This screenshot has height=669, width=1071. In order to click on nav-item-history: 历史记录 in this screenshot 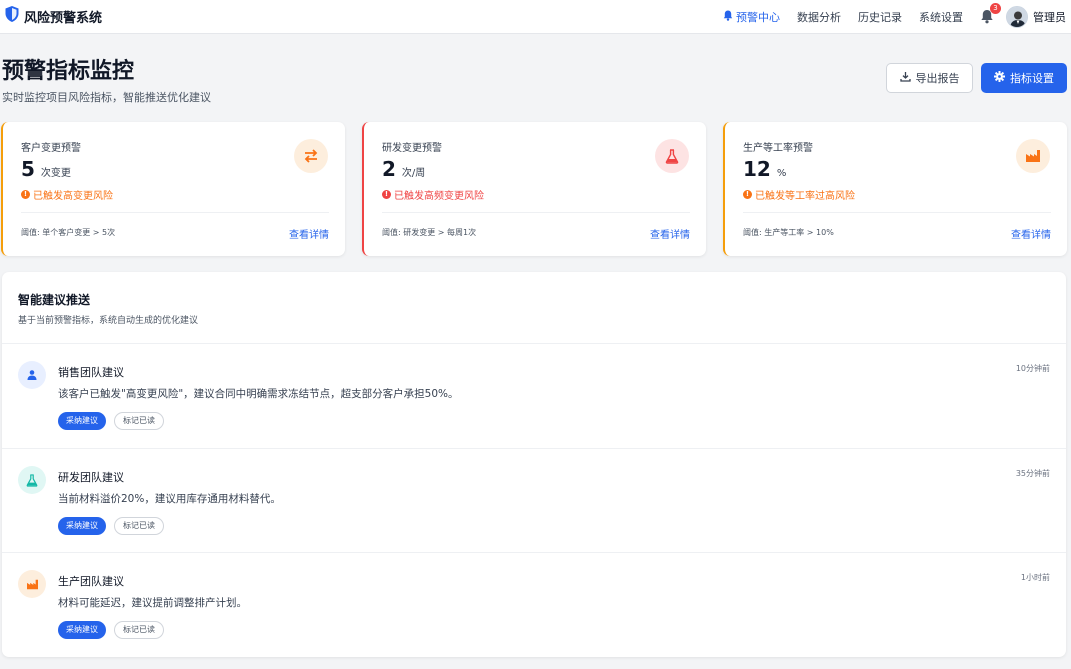, I will do `click(880, 17)`.